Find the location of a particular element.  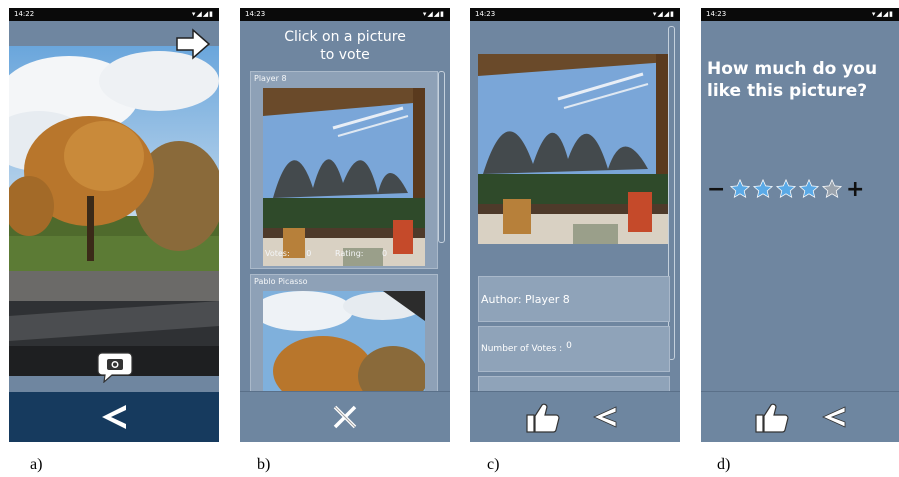

close-button is located at coordinates (345, 417).